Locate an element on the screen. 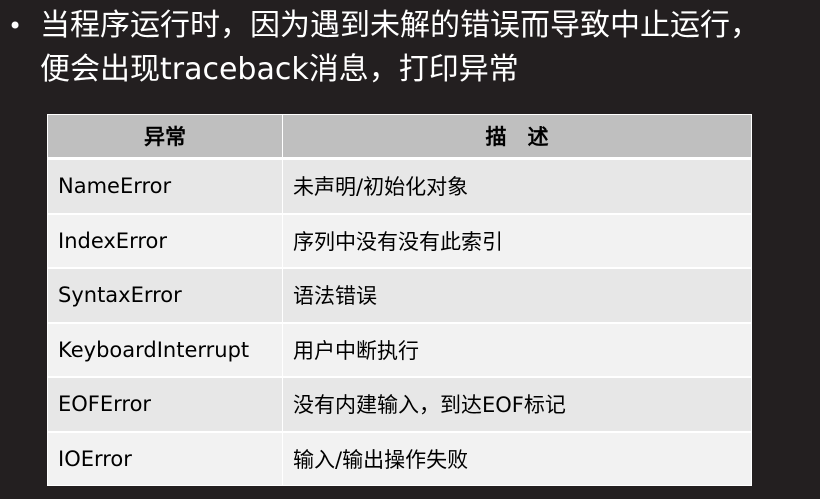 The image size is (820, 499). table-row: IOError 输入/输出操作失败 is located at coordinates (399, 458).